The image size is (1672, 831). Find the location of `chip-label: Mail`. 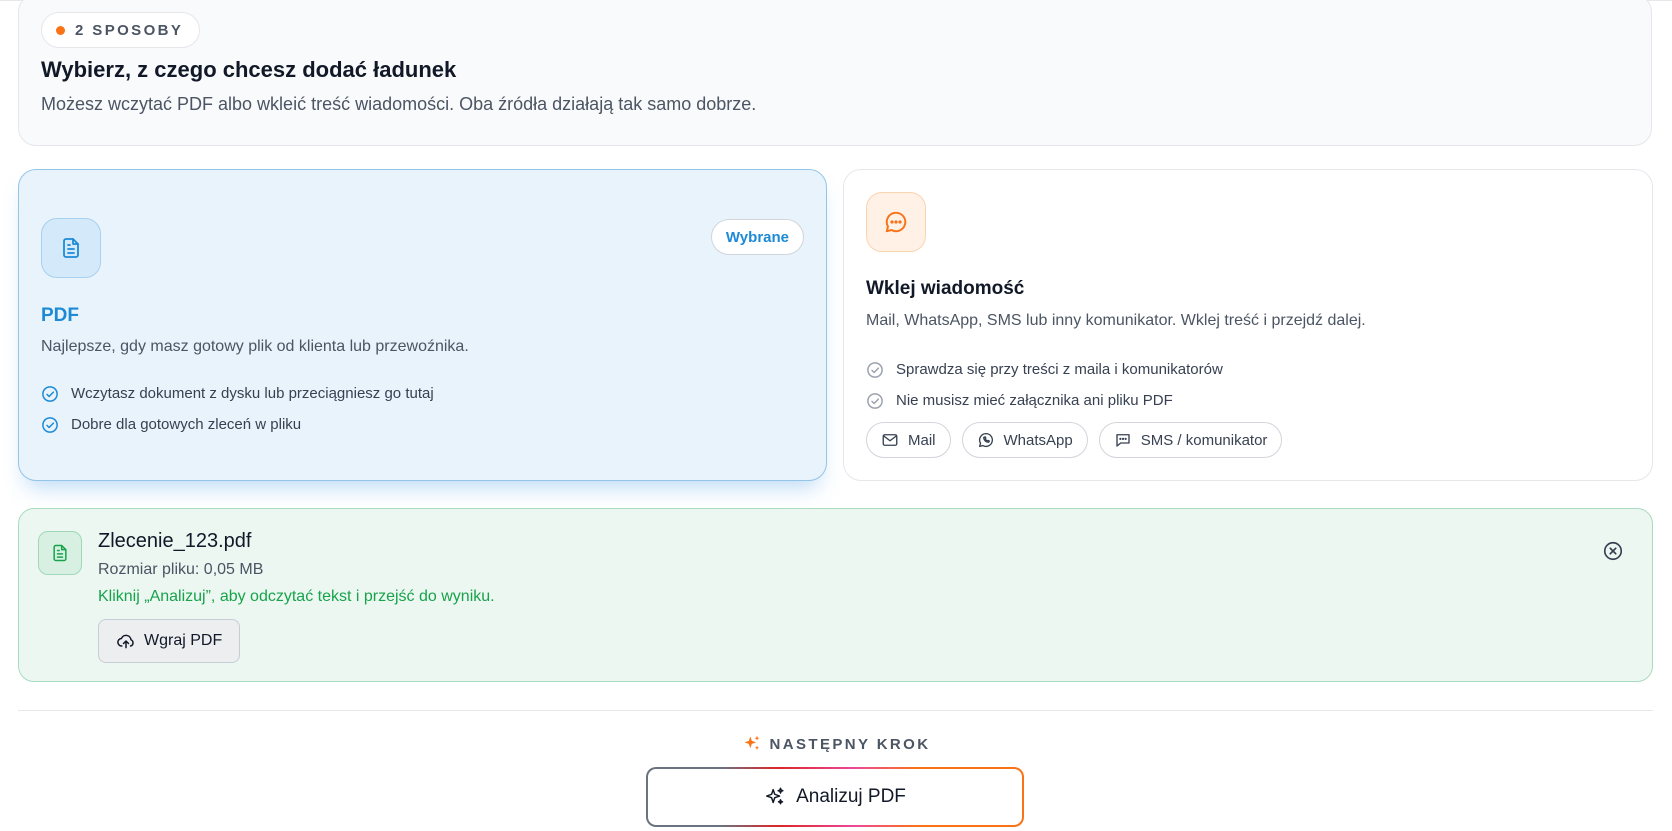

chip-label: Mail is located at coordinates (922, 440).